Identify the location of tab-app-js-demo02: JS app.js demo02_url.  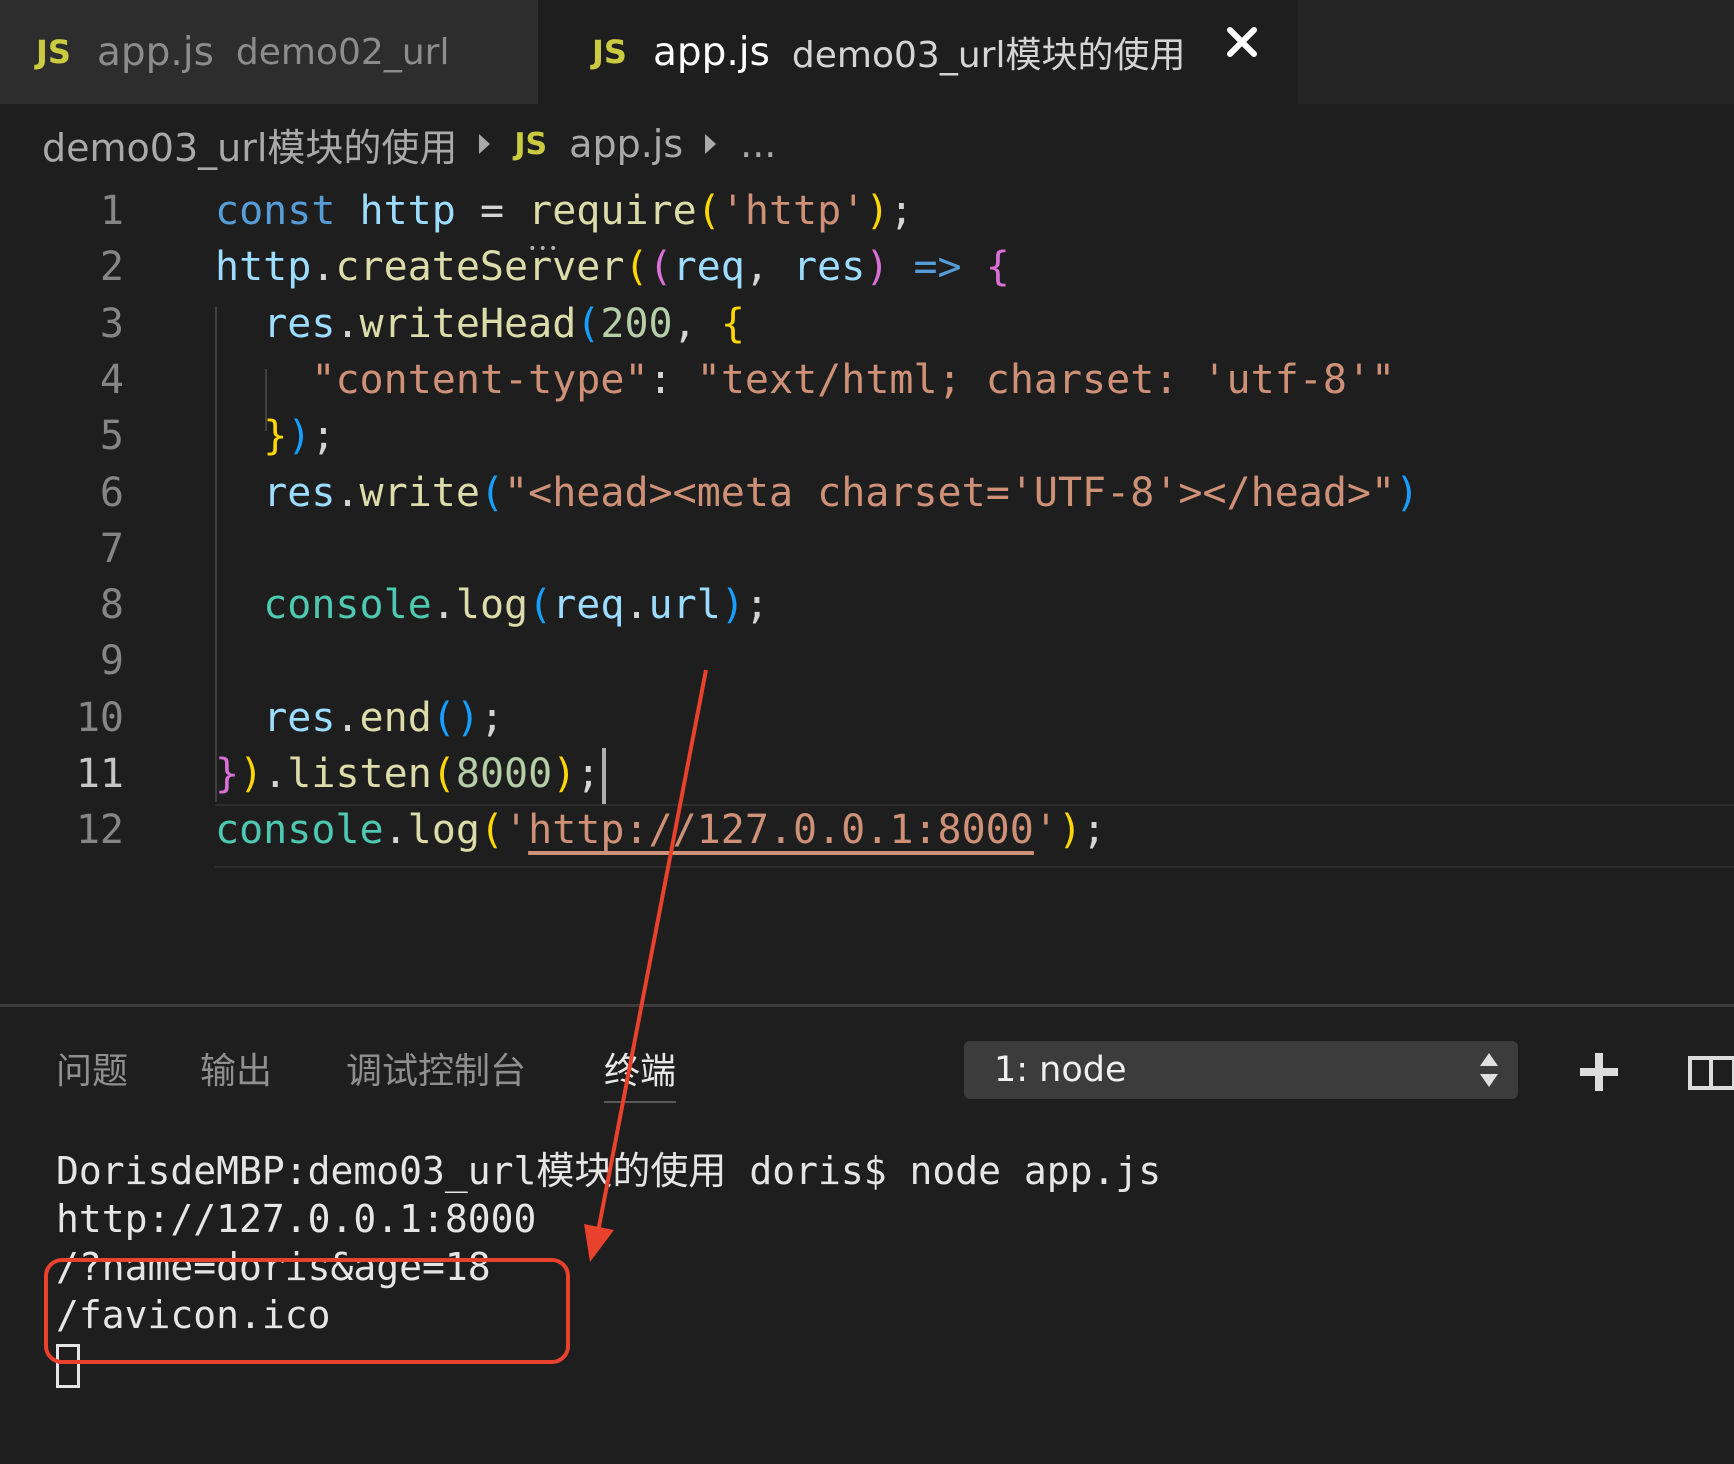
(269, 52).